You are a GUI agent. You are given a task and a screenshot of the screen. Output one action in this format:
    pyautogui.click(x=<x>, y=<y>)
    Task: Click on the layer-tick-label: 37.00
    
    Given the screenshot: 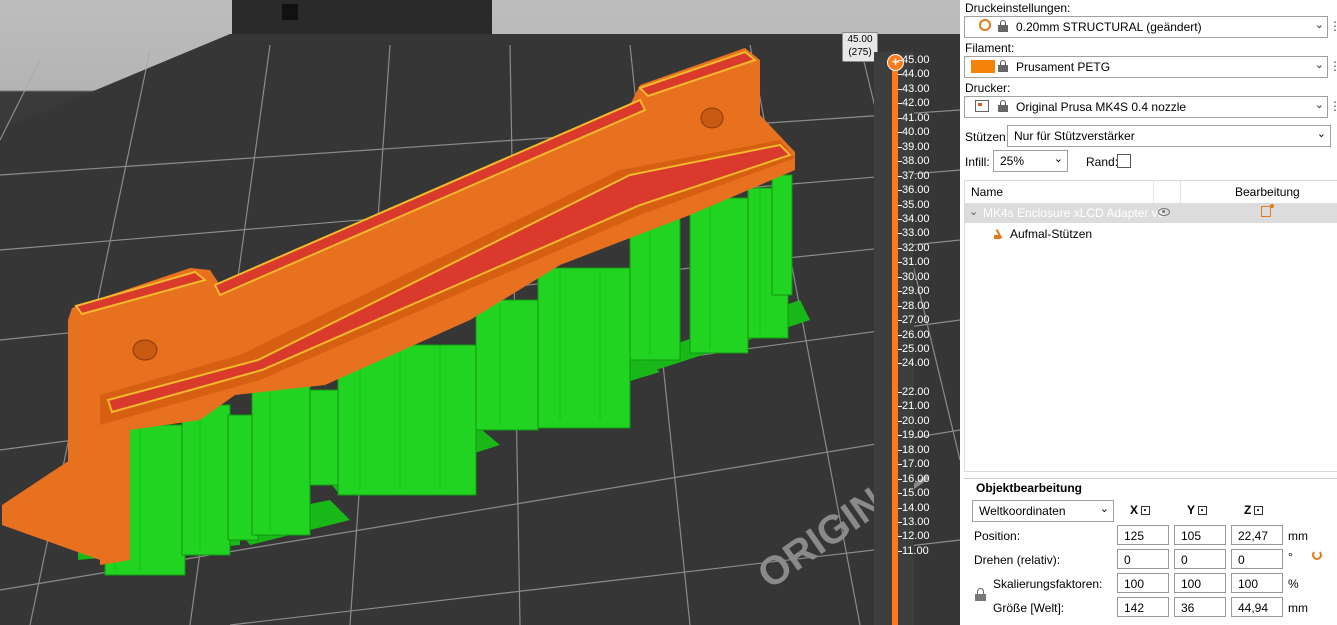 What is the action you would take?
    pyautogui.click(x=914, y=175)
    